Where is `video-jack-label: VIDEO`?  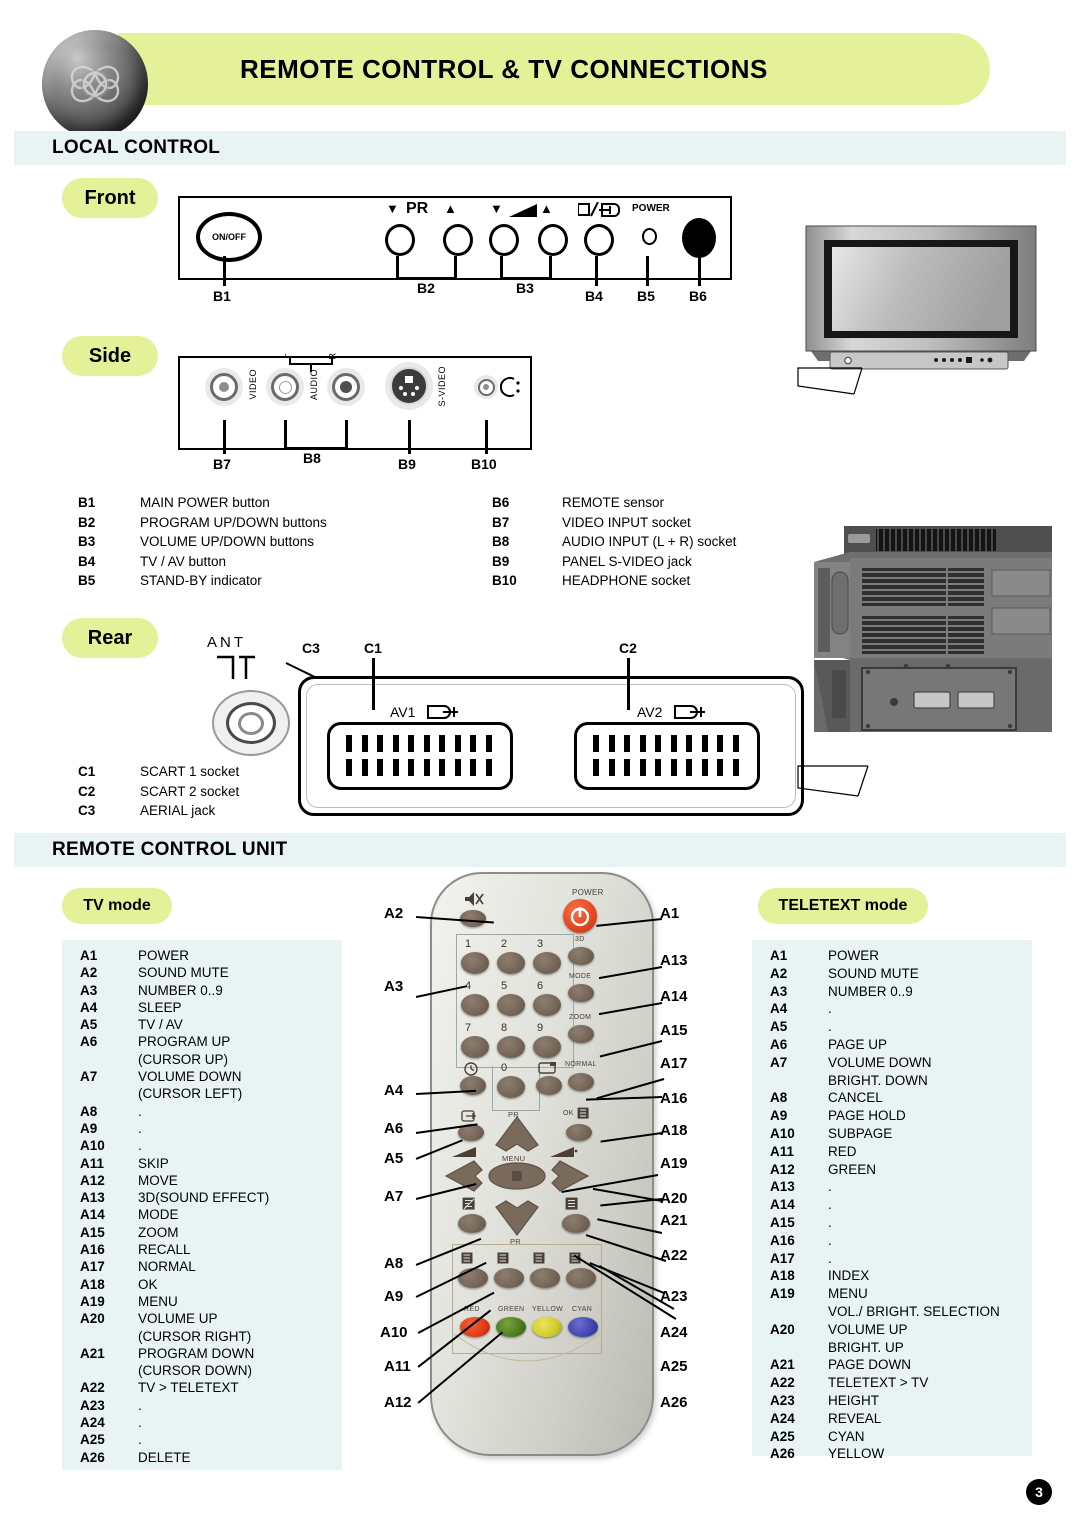
video-jack-label: VIDEO is located at coordinates (253, 384).